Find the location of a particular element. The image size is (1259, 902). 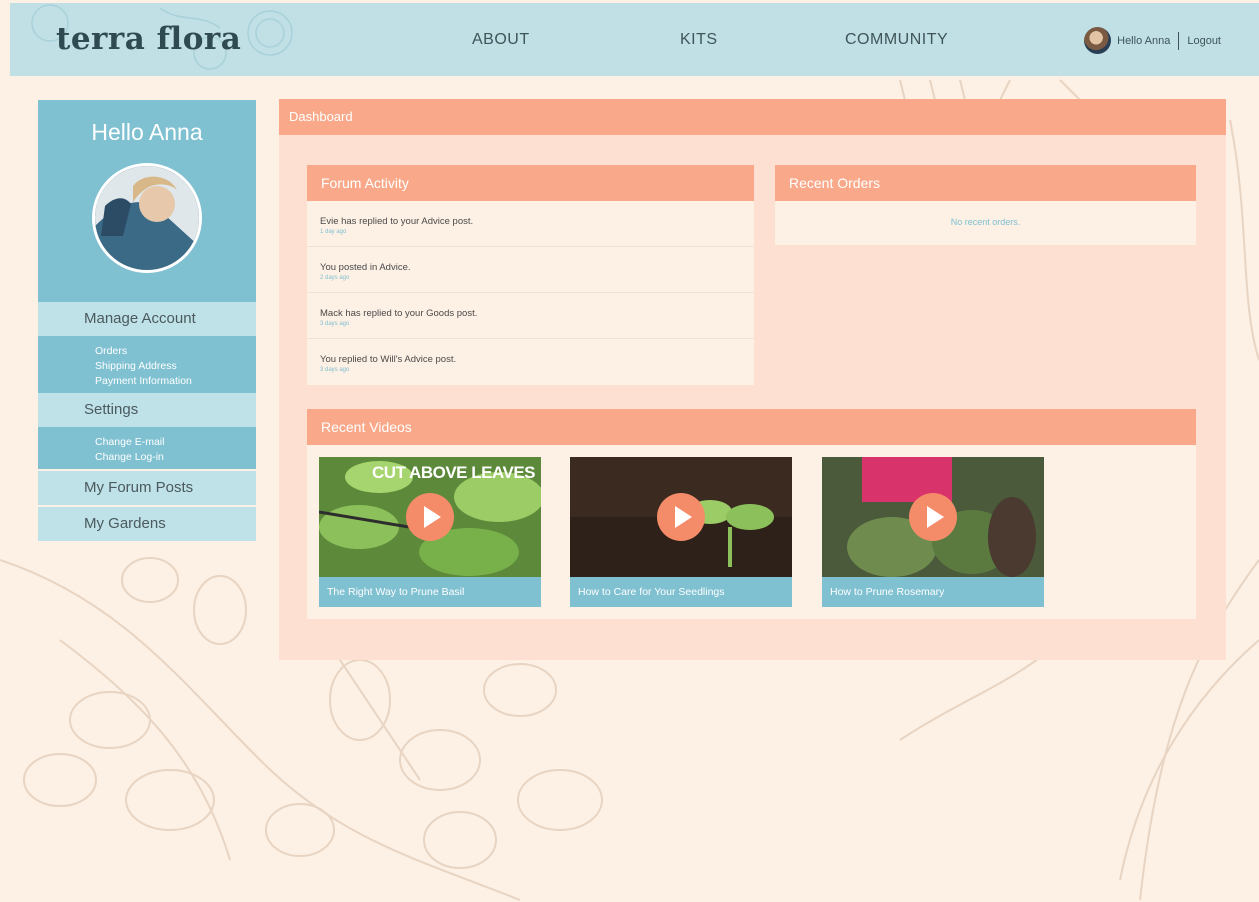

user-greeting: Hello Anna is located at coordinates (1144, 40).